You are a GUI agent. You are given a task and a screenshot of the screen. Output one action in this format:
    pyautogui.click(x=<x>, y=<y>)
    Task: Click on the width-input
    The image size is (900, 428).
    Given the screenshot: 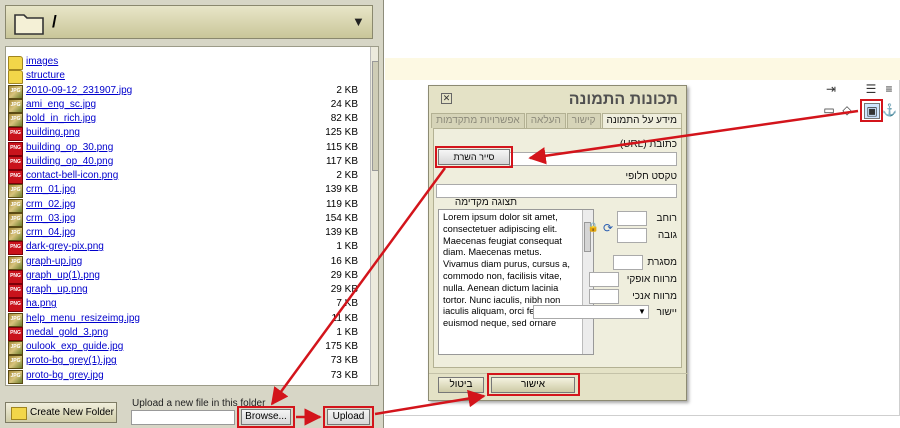 What is the action you would take?
    pyautogui.click(x=632, y=218)
    